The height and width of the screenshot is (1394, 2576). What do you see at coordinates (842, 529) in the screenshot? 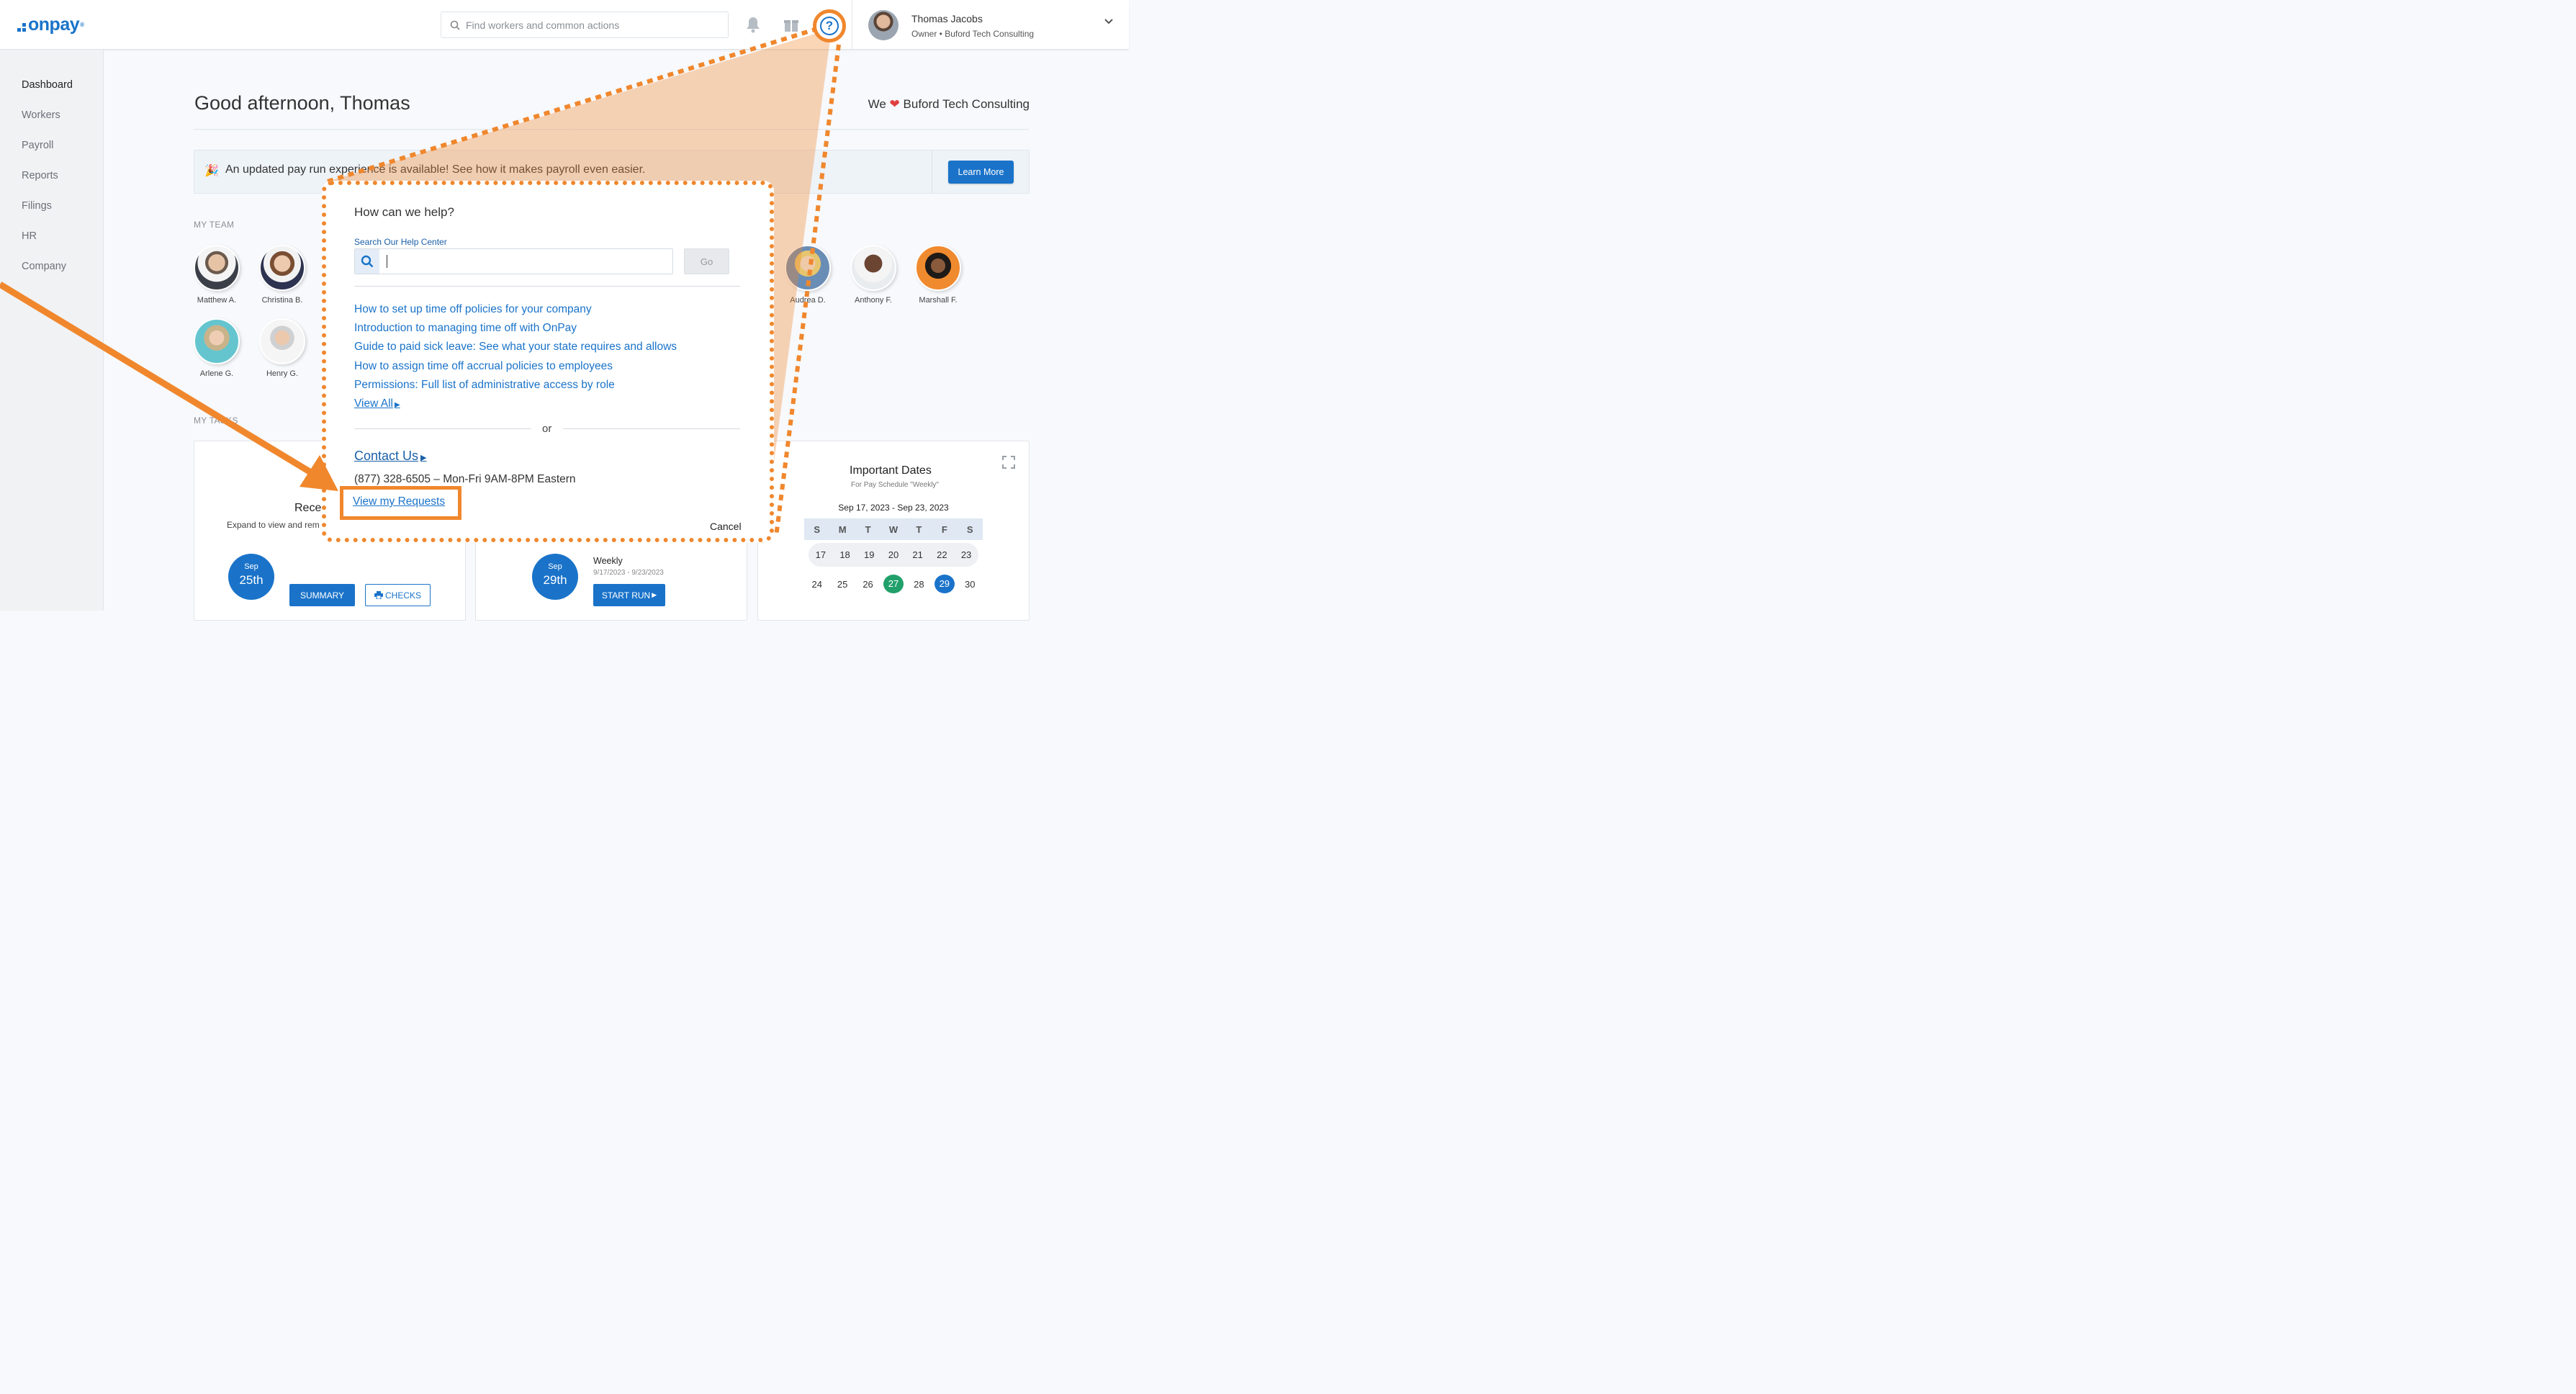
I see `weekday-mon: M` at bounding box center [842, 529].